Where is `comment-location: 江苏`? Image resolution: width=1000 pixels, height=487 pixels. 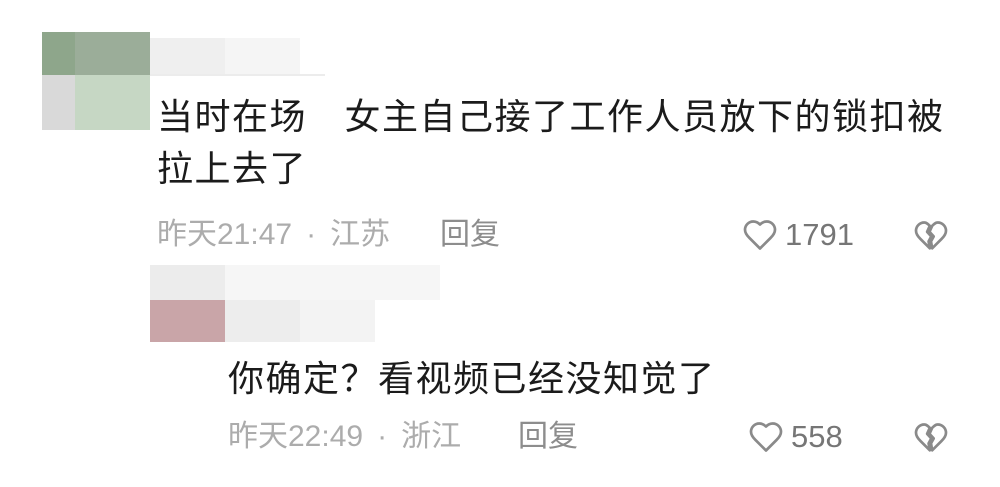 comment-location: 江苏 is located at coordinates (360, 234).